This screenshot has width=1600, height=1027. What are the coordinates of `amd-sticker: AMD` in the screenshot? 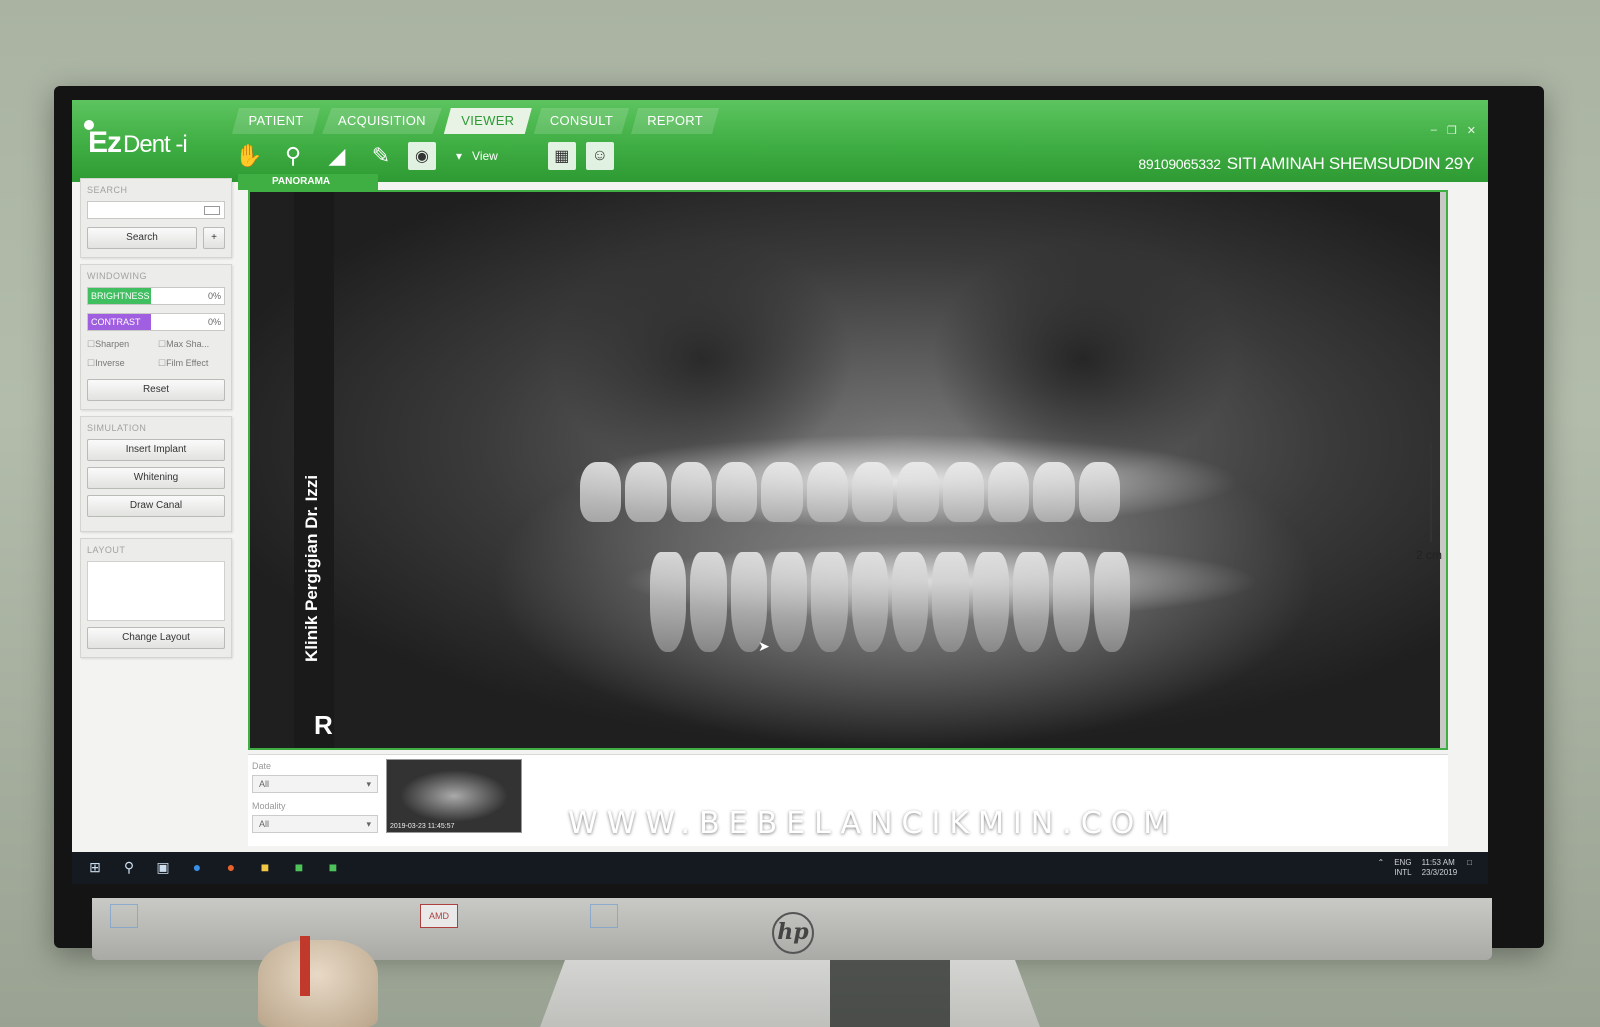 It's located at (439, 916).